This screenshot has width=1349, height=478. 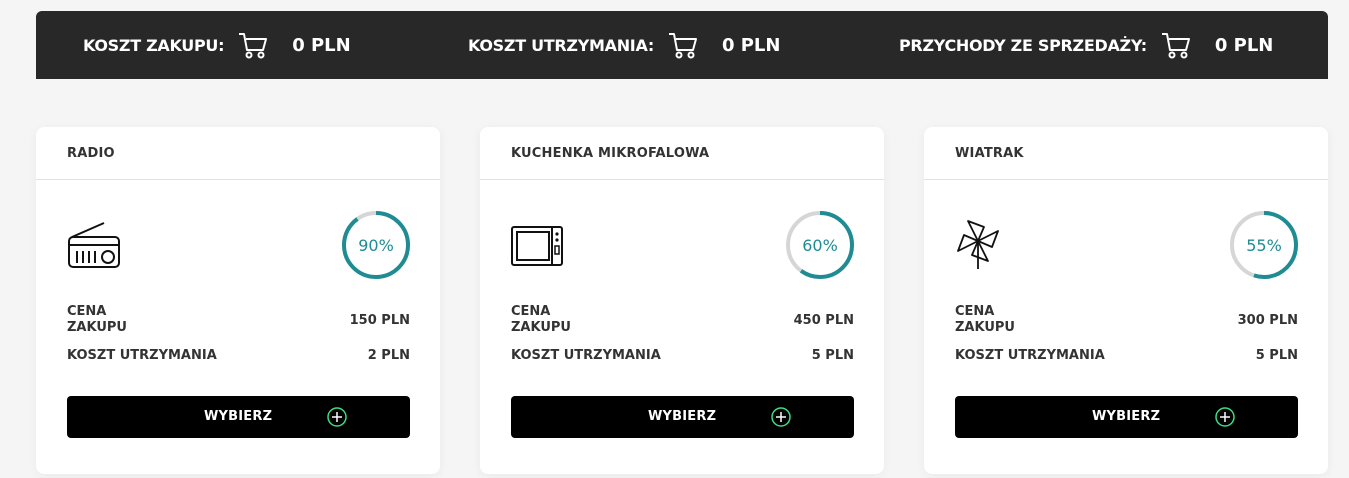 I want to click on sales-revenue-summary: PRZYCHODY ZE SPRZEDAŻY: 0 PLN, so click(x=1086, y=45).